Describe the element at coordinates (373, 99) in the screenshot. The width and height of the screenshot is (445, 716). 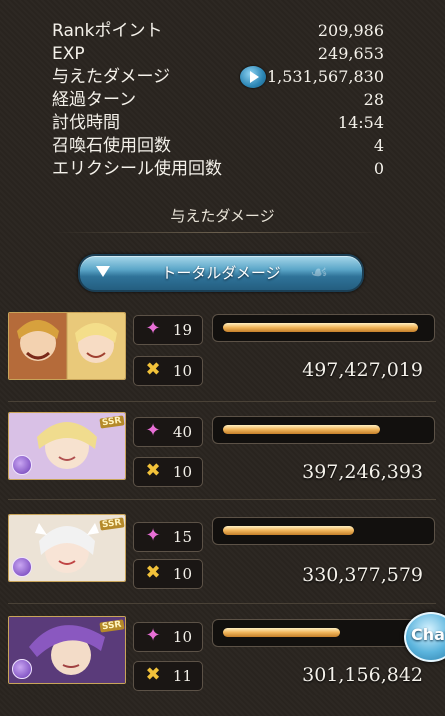
I see `stat-value: 28` at that location.